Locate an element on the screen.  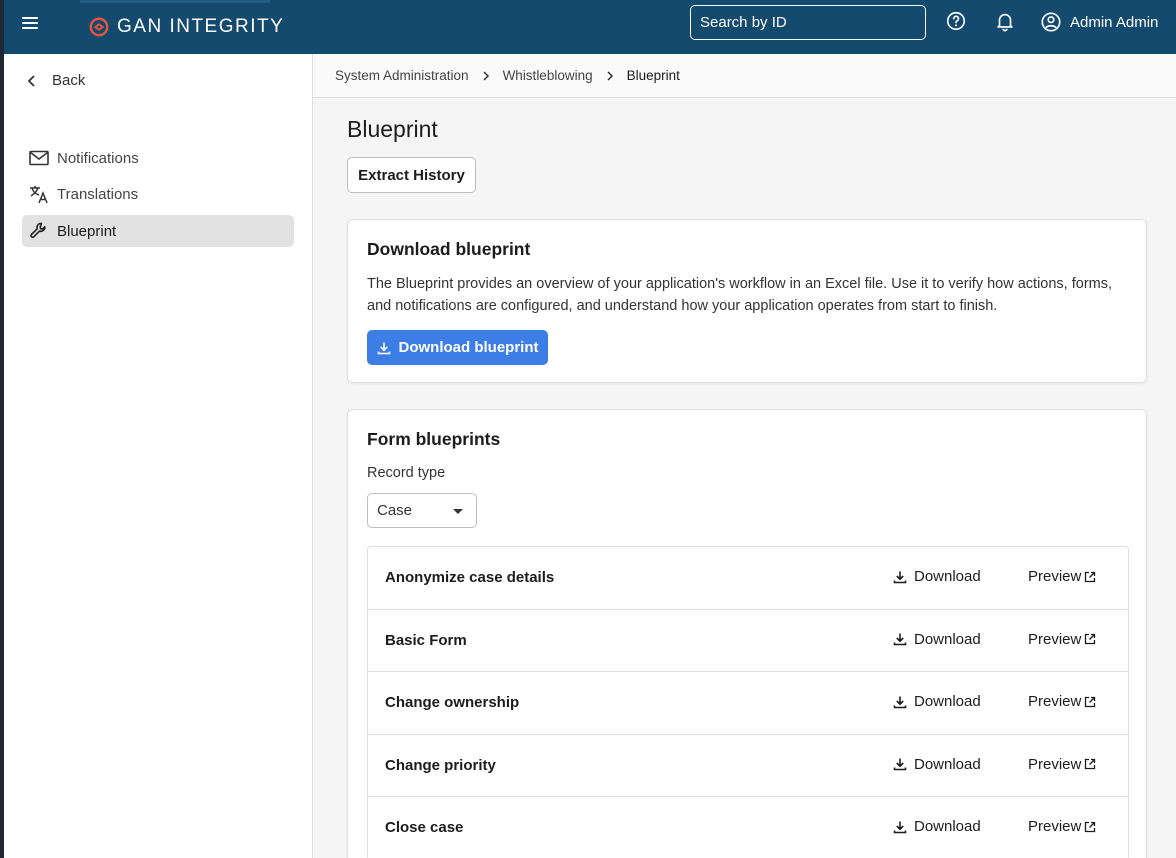
table-row: Basic Form Download Preview is located at coordinates (748, 641).